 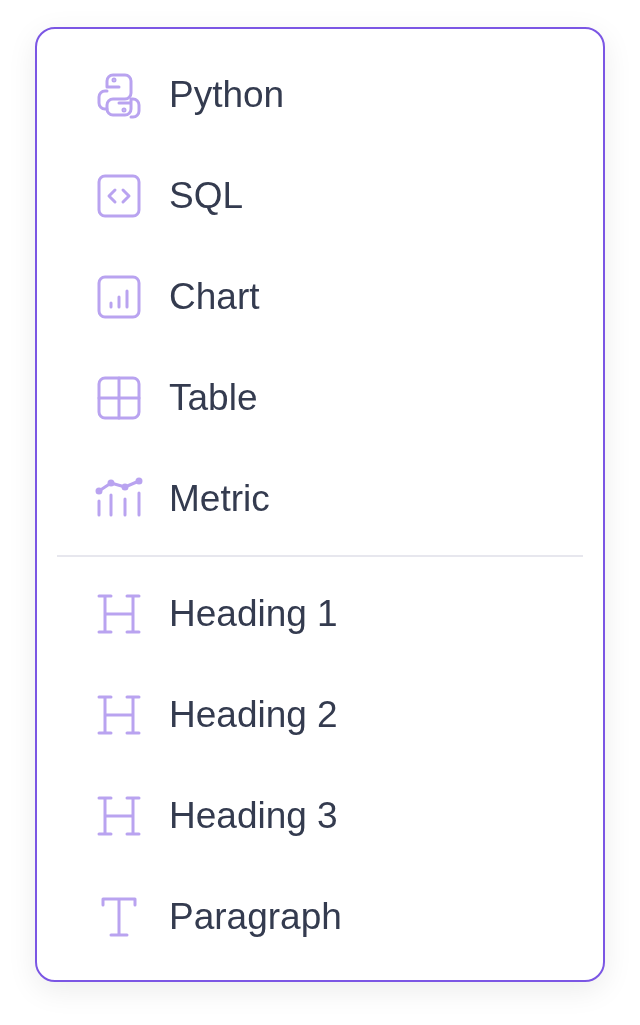 I want to click on menu-item: Table, so click(x=320, y=397).